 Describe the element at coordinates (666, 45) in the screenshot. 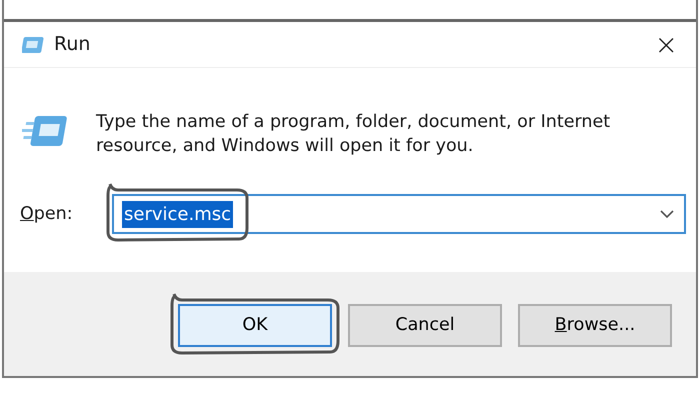

I see `close-button: ×` at that location.